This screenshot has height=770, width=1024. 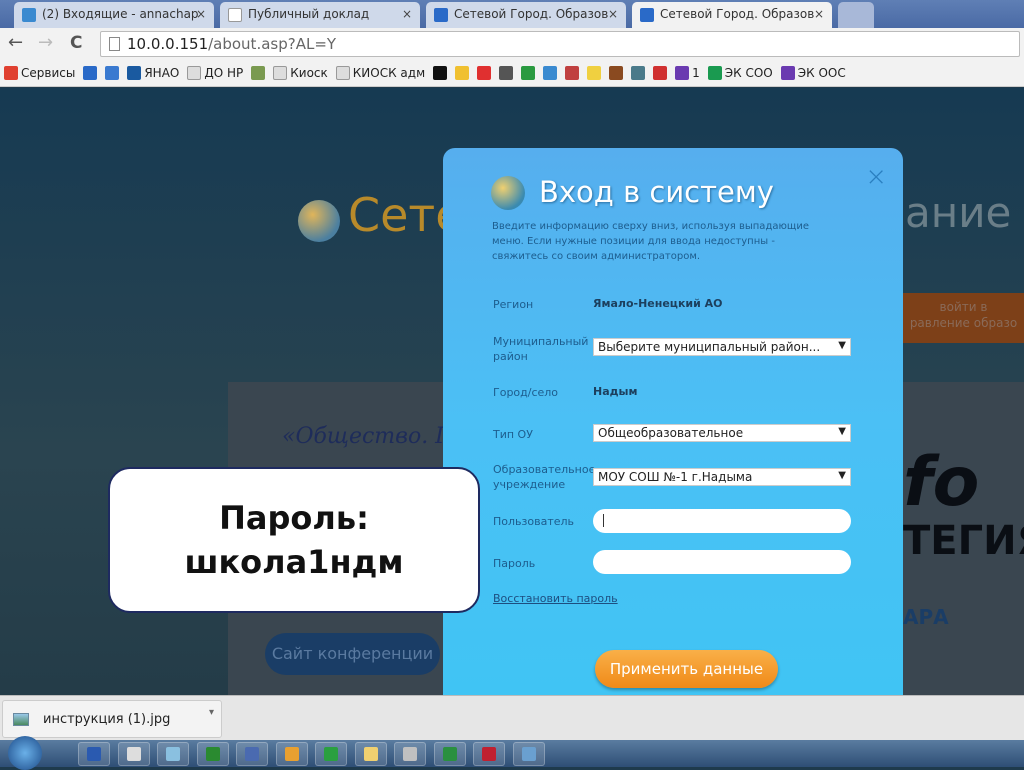 What do you see at coordinates (309, 73) in the screenshot?
I see `bookmark-label: Киоск` at bounding box center [309, 73].